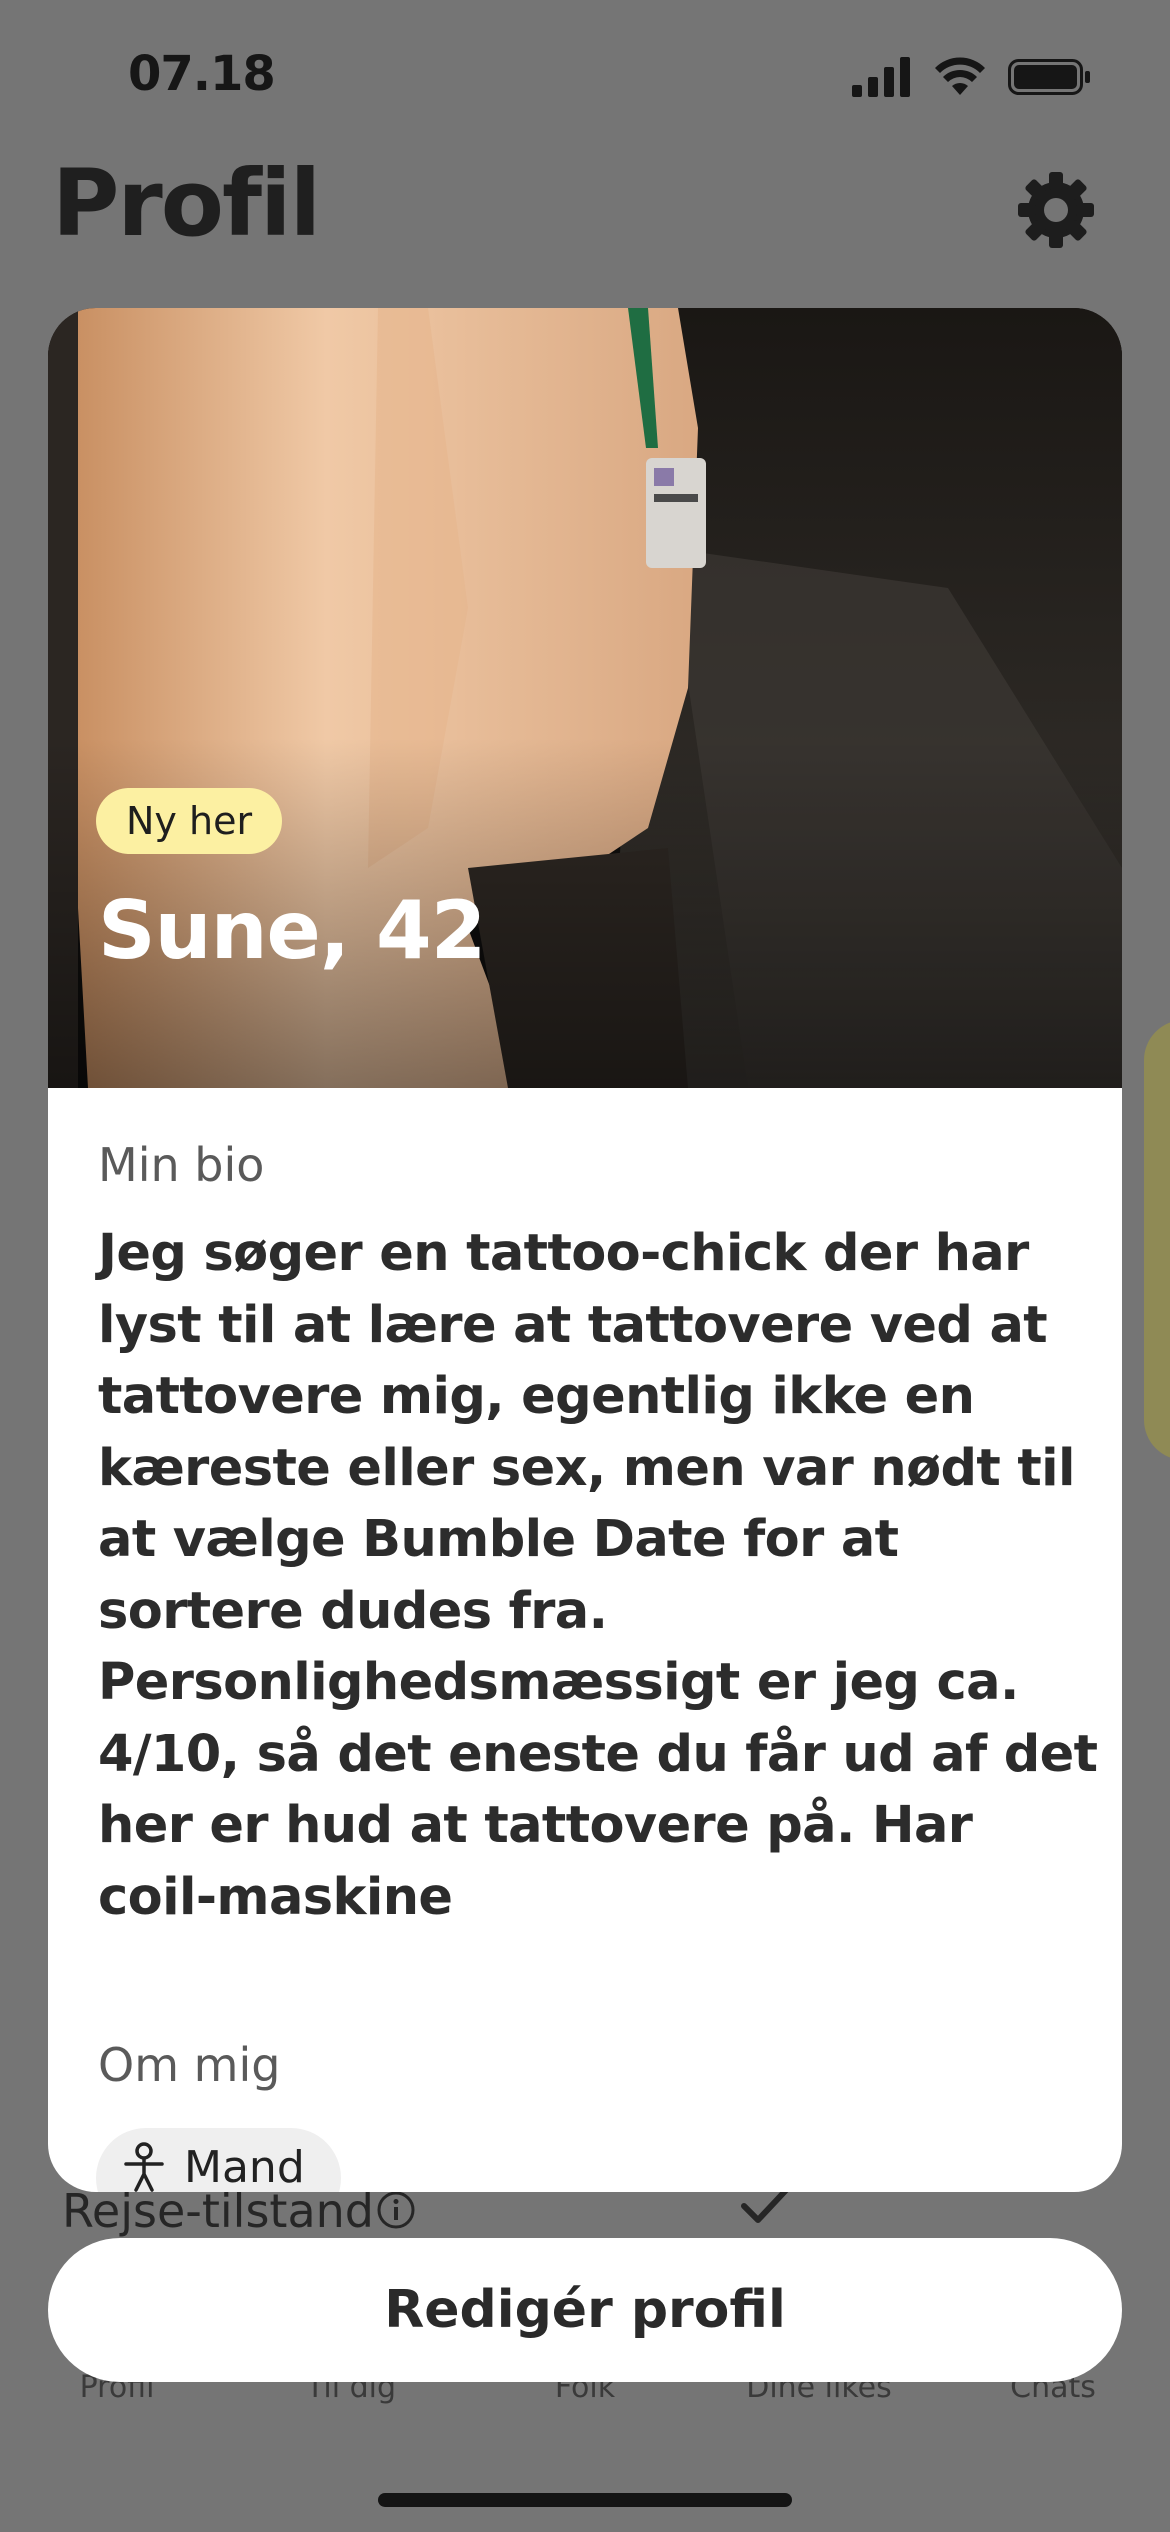 Image resolution: width=1170 pixels, height=2532 pixels. Describe the element at coordinates (189, 821) in the screenshot. I see `new-here-badge: Ny her` at that location.